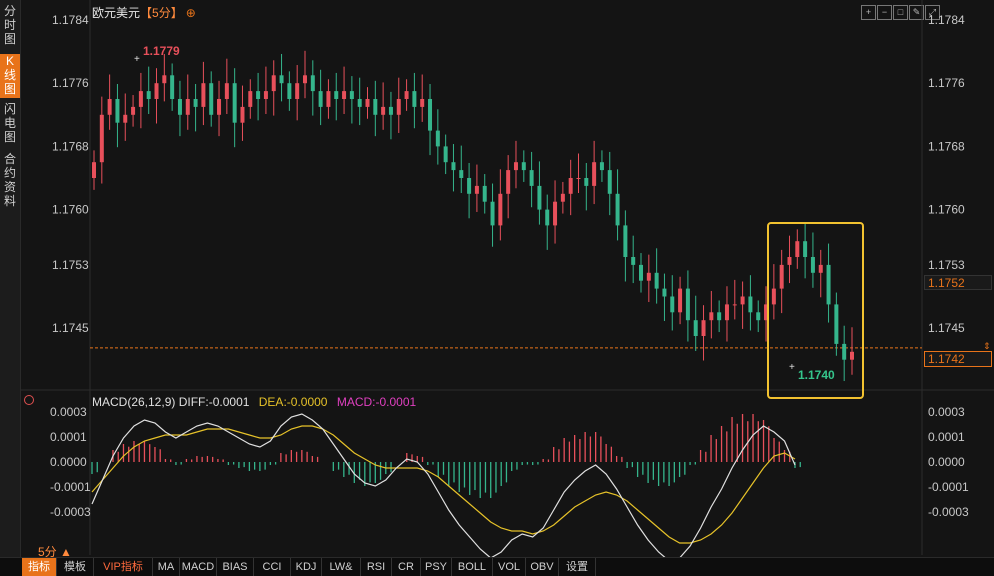 The image size is (994, 576). Describe the element at coordinates (29, 400) in the screenshot. I see `macd-settings-icon` at that location.